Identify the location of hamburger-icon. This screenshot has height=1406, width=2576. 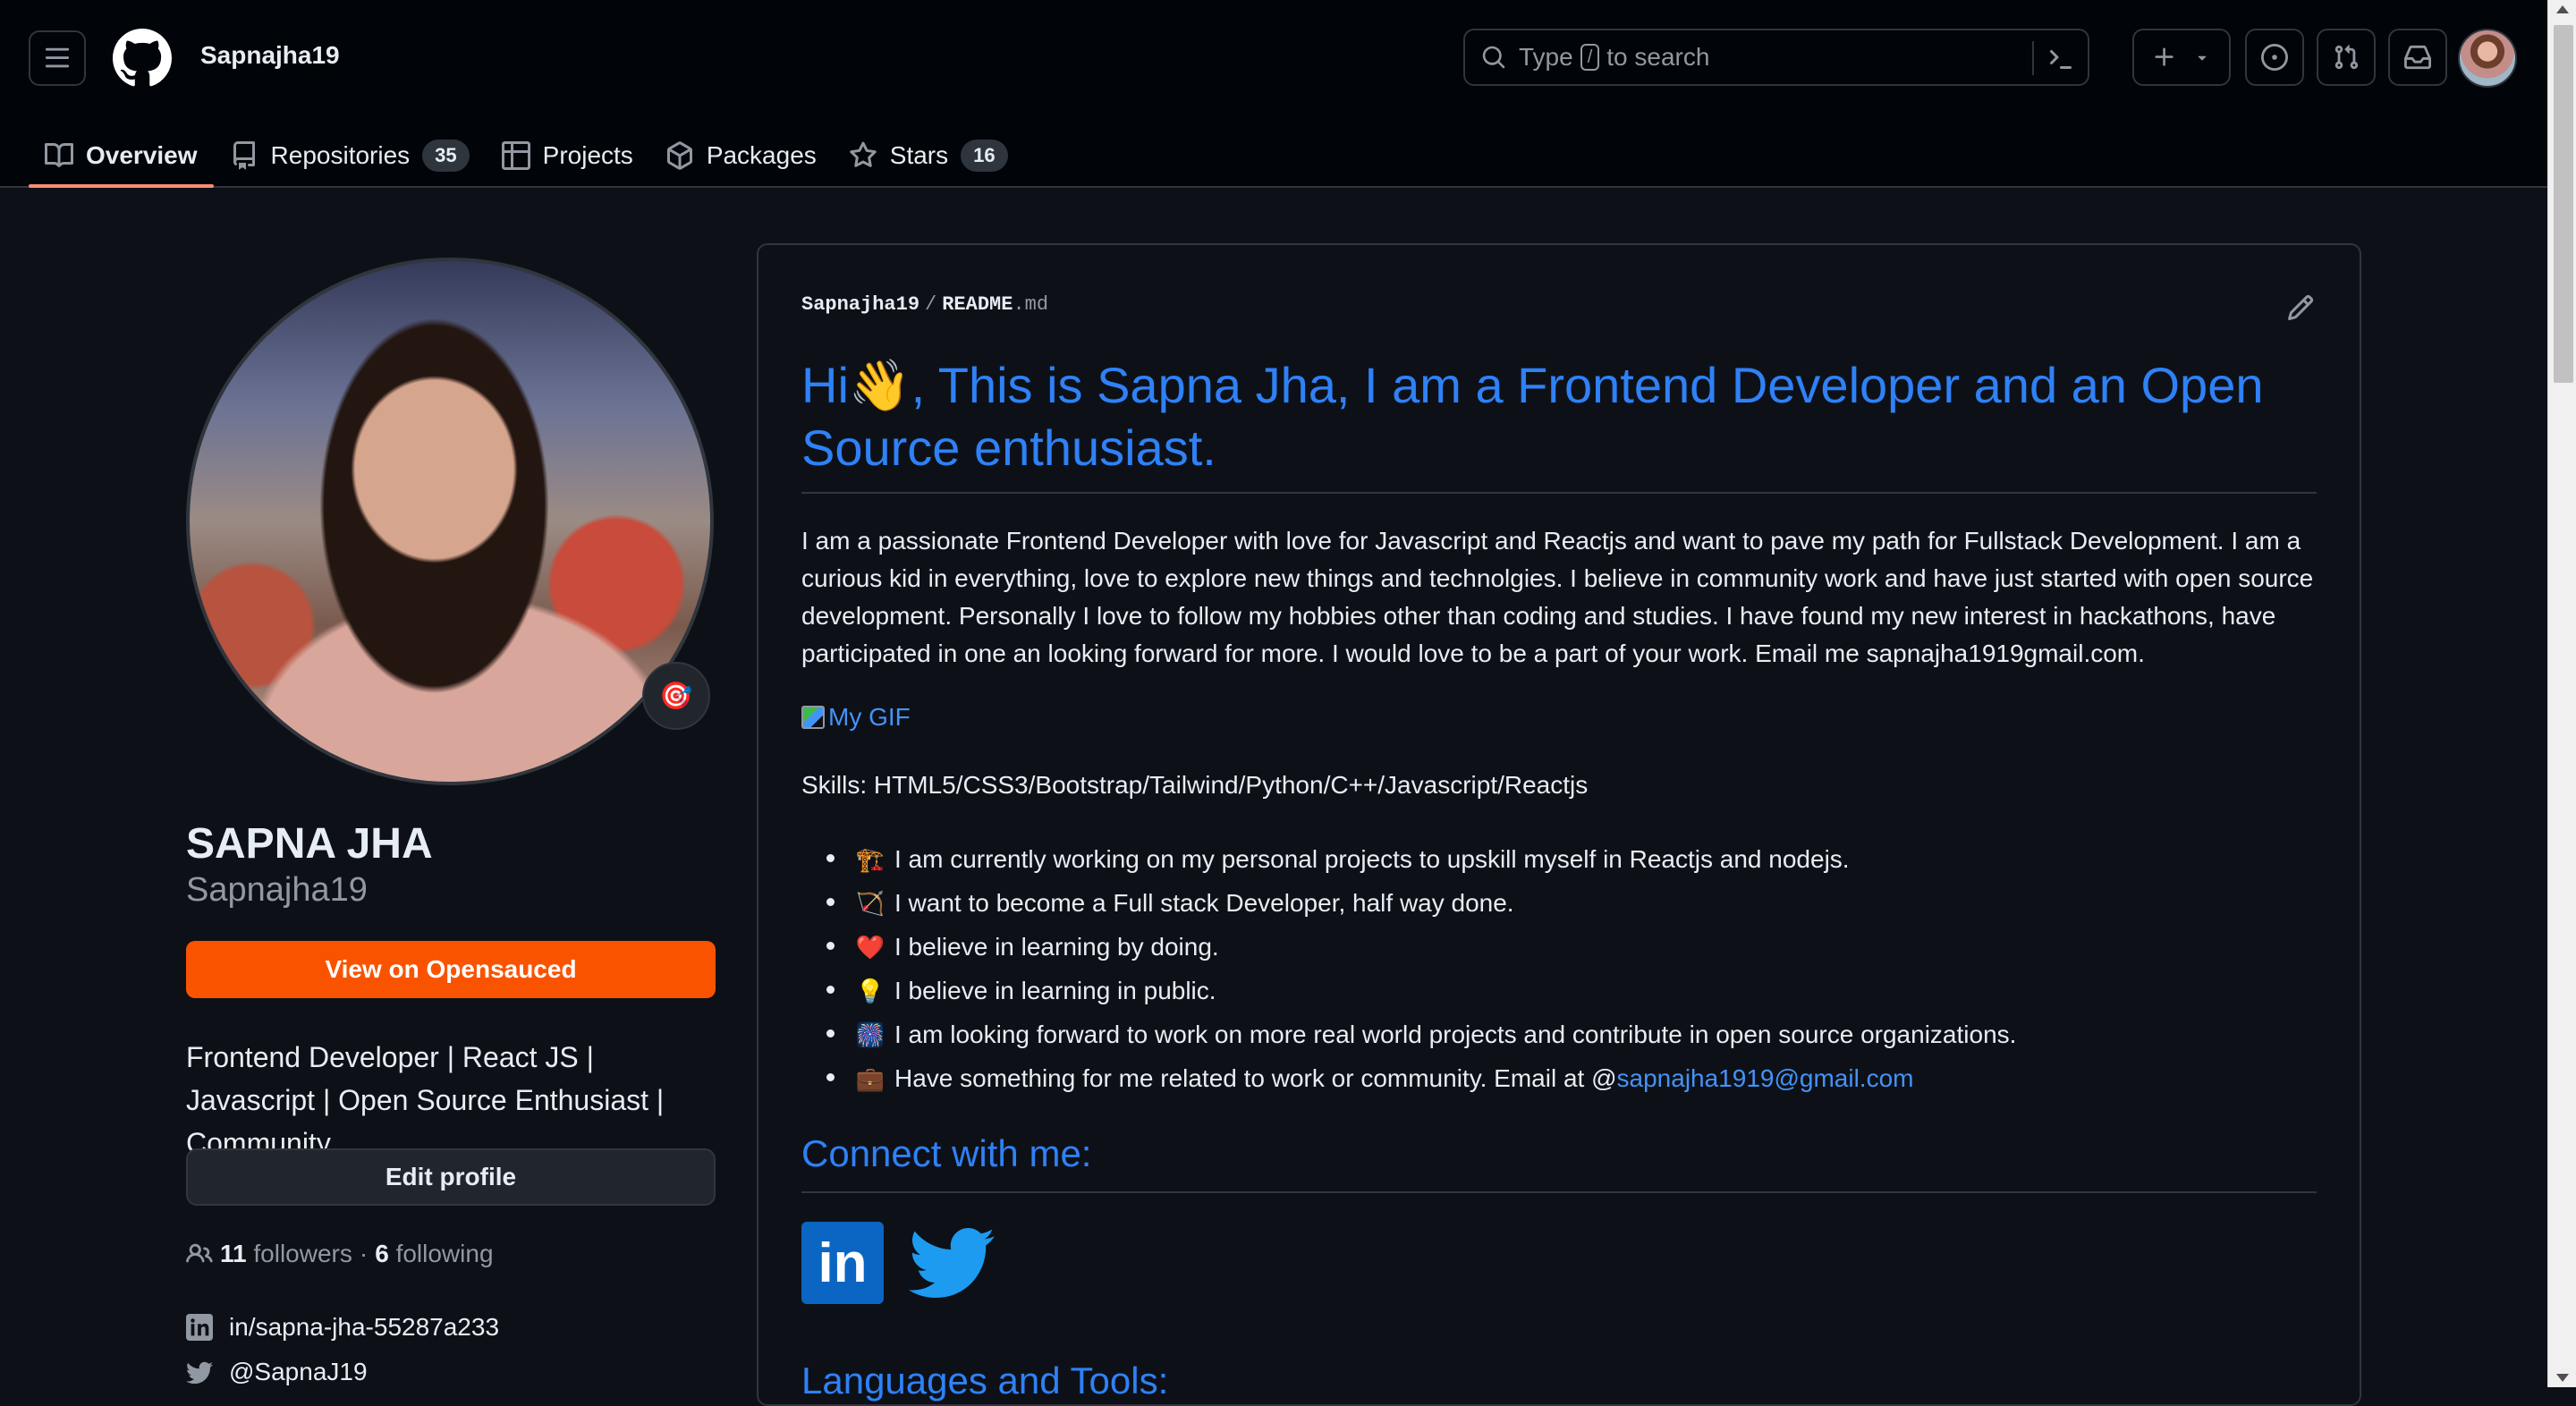
(57, 58).